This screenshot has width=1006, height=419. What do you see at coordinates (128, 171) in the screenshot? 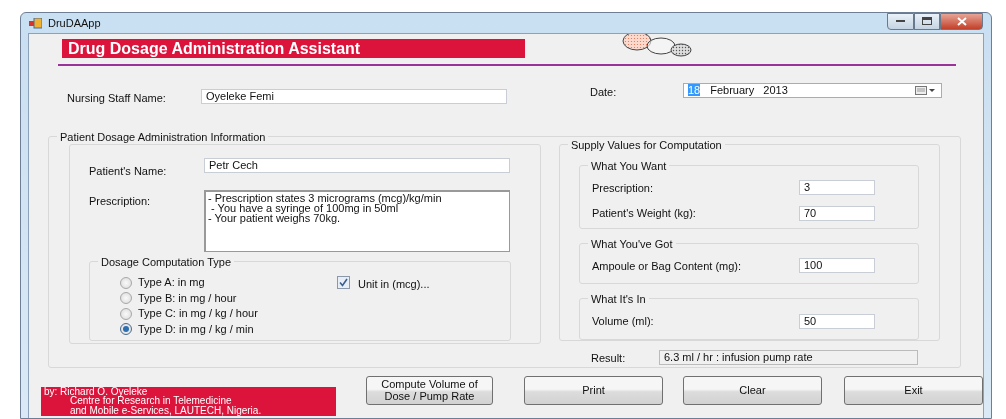
I see `field-label: Patient's Name:` at bounding box center [128, 171].